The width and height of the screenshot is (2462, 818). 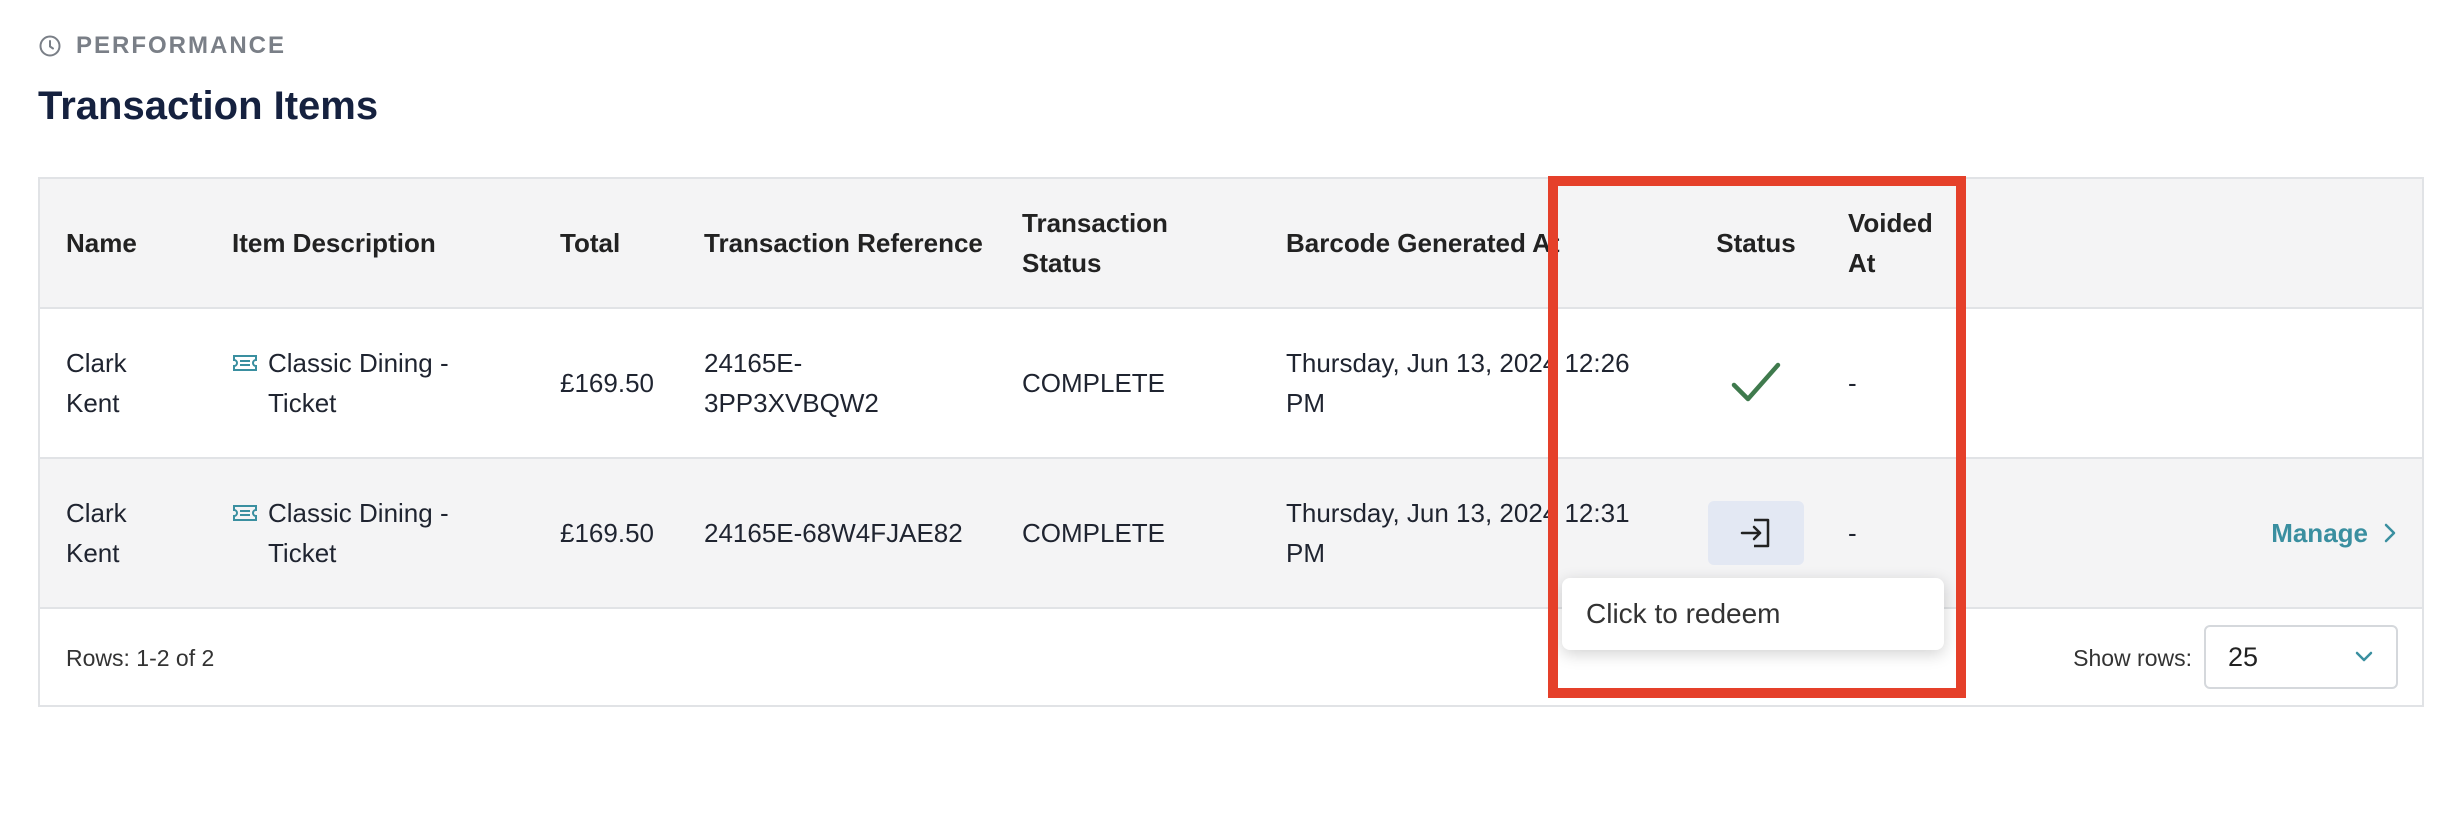 I want to click on page-title: Transaction Items, so click(x=208, y=106).